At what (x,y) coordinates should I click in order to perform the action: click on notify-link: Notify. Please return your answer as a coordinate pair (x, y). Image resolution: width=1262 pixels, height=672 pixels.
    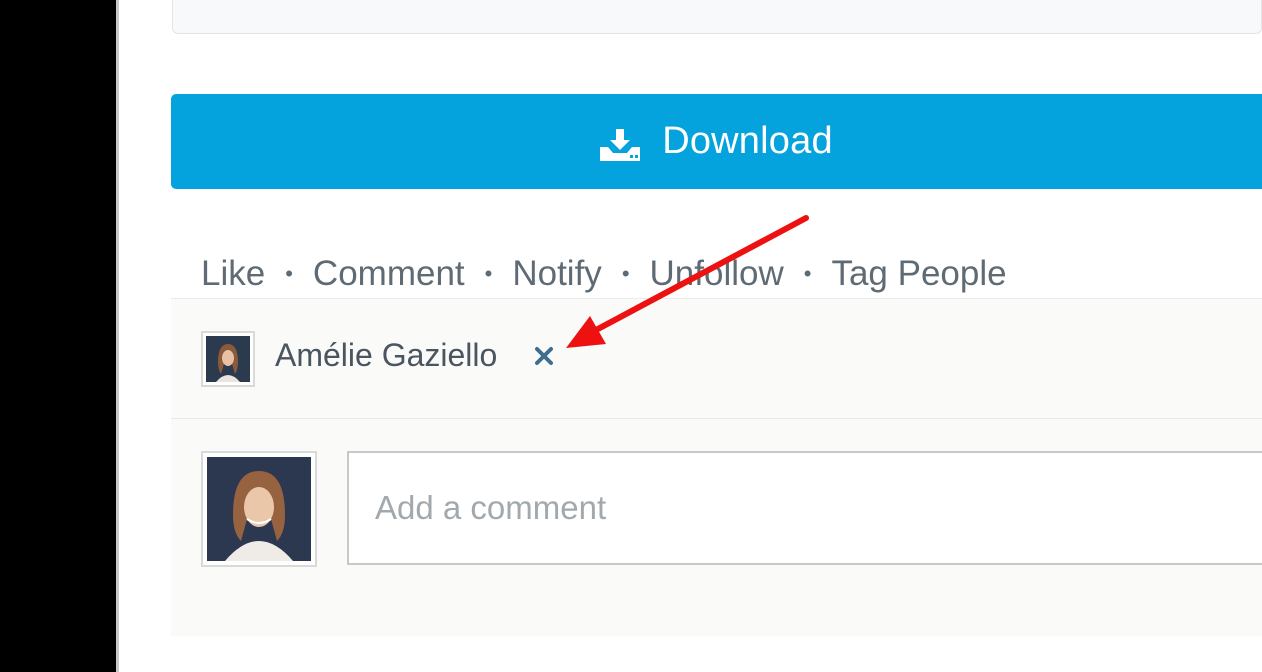
    Looking at the image, I should click on (556, 274).